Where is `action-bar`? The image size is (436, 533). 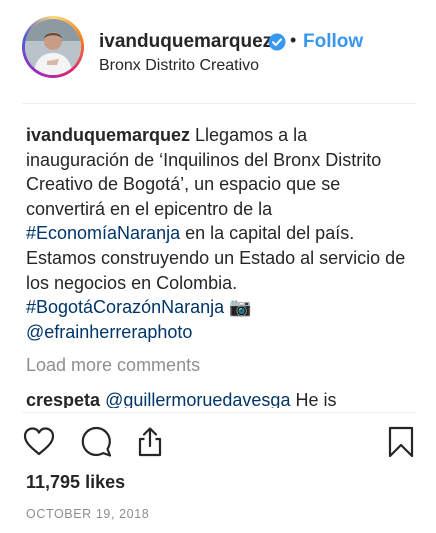 action-bar is located at coordinates (219, 443).